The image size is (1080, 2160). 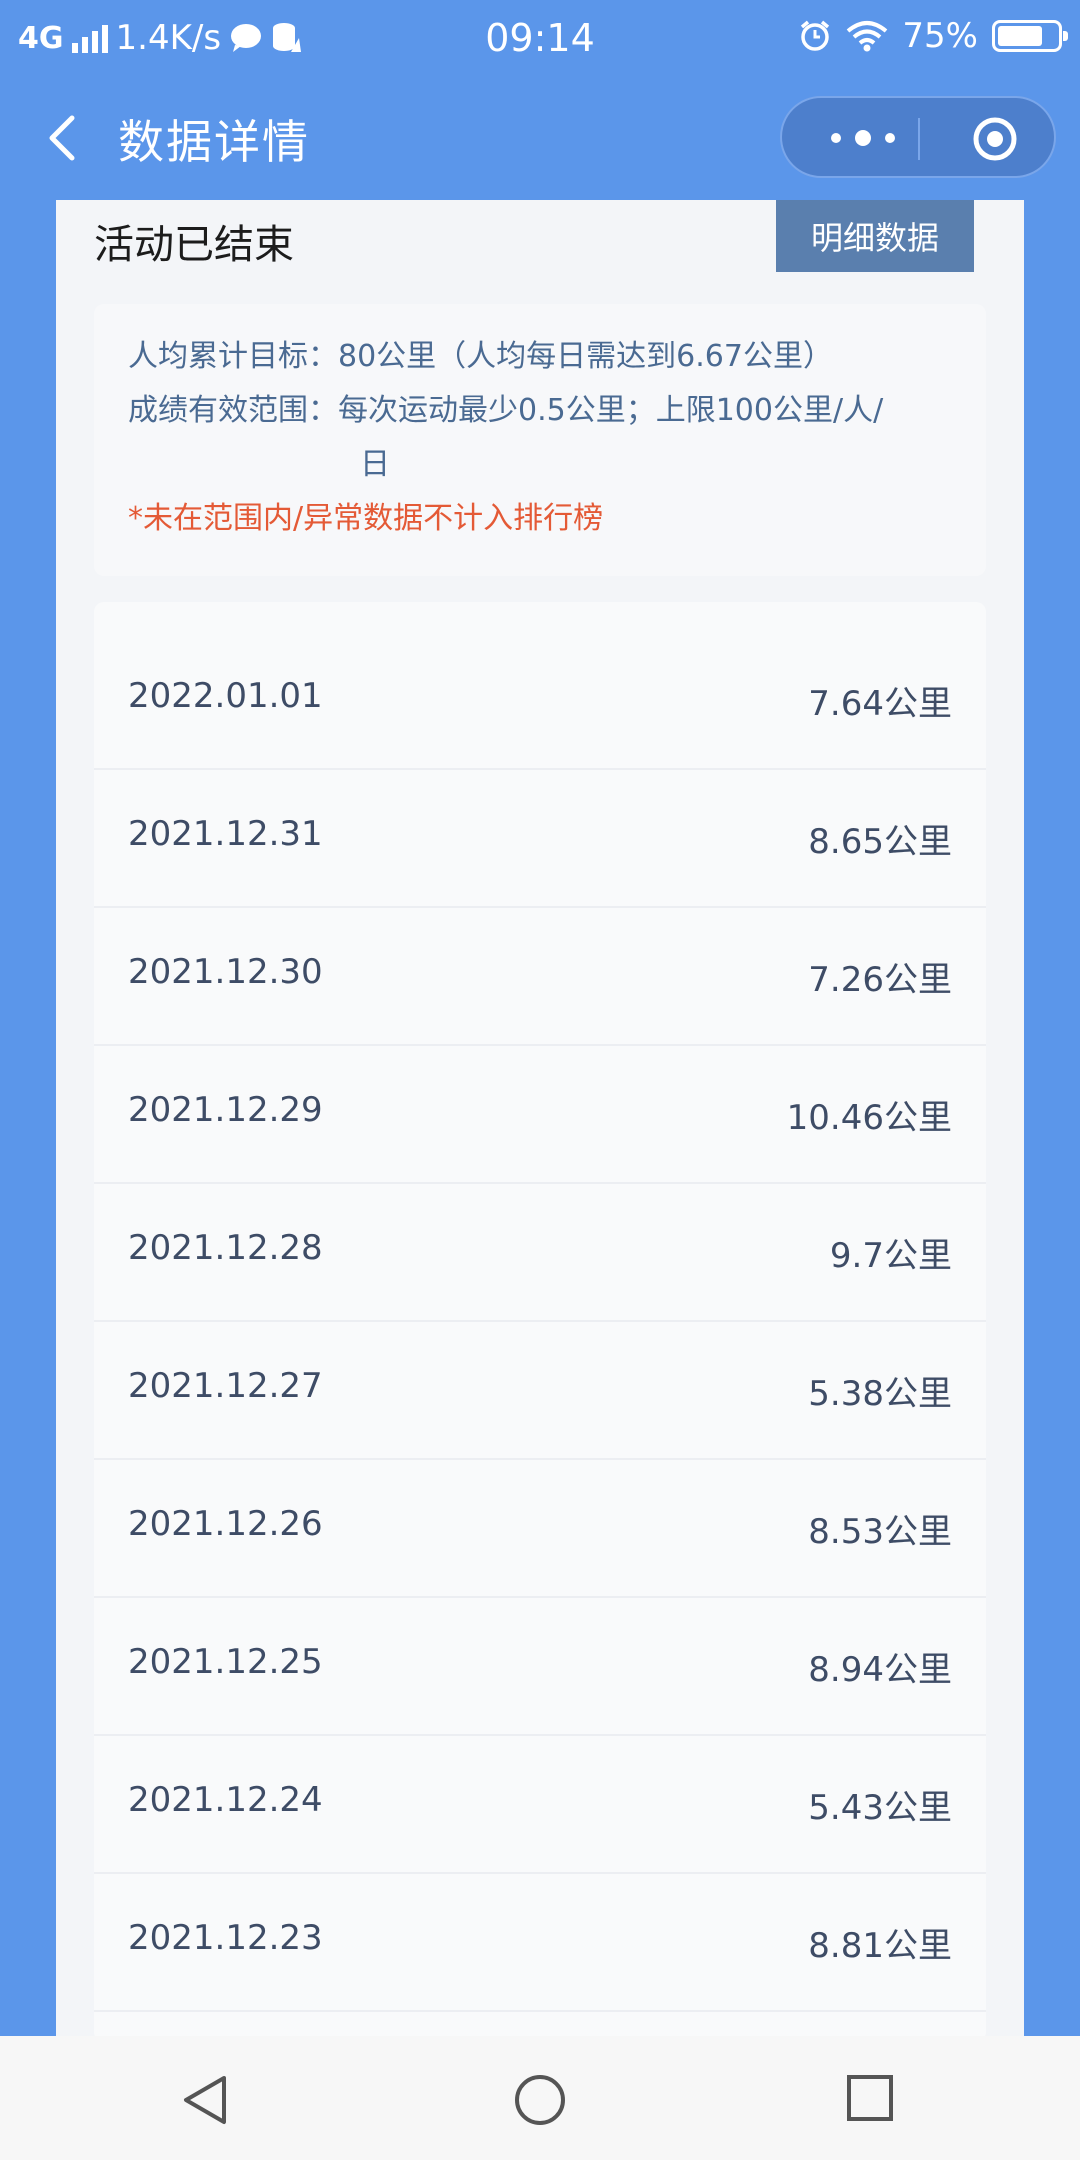 I want to click on target-text: 人均累计目标：80公里（人均每日需达到6.67公里）, so click(x=480, y=356).